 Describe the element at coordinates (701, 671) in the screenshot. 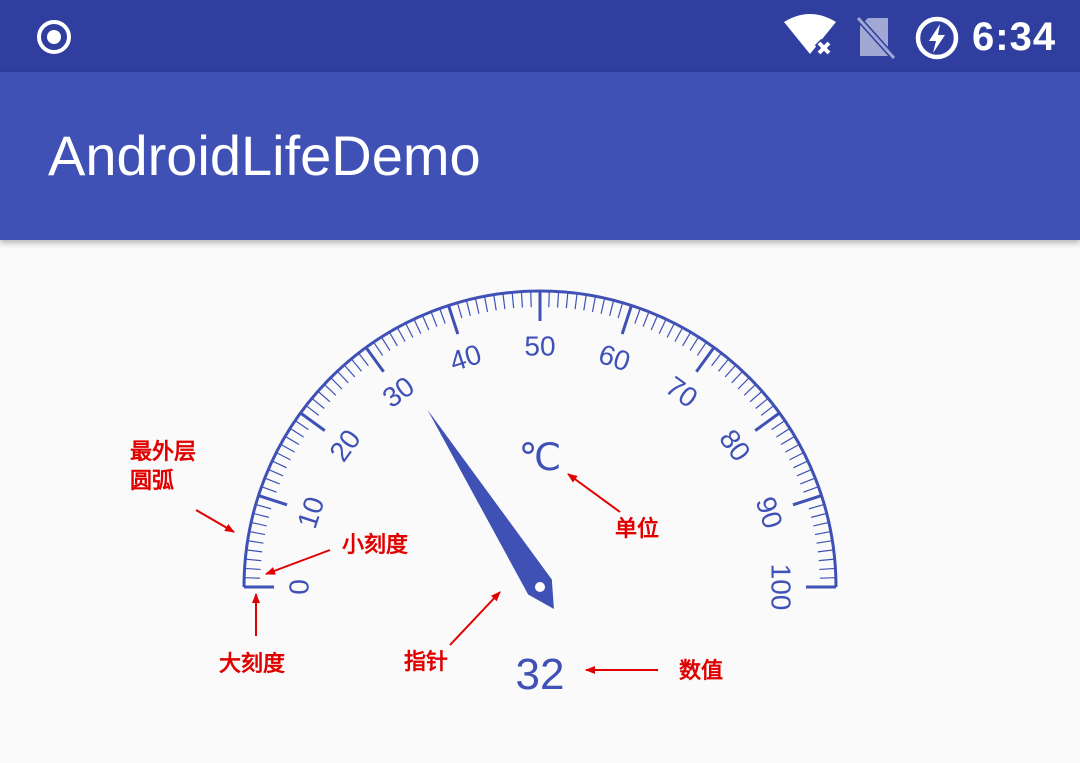

I see `annotation-value: 数值` at that location.